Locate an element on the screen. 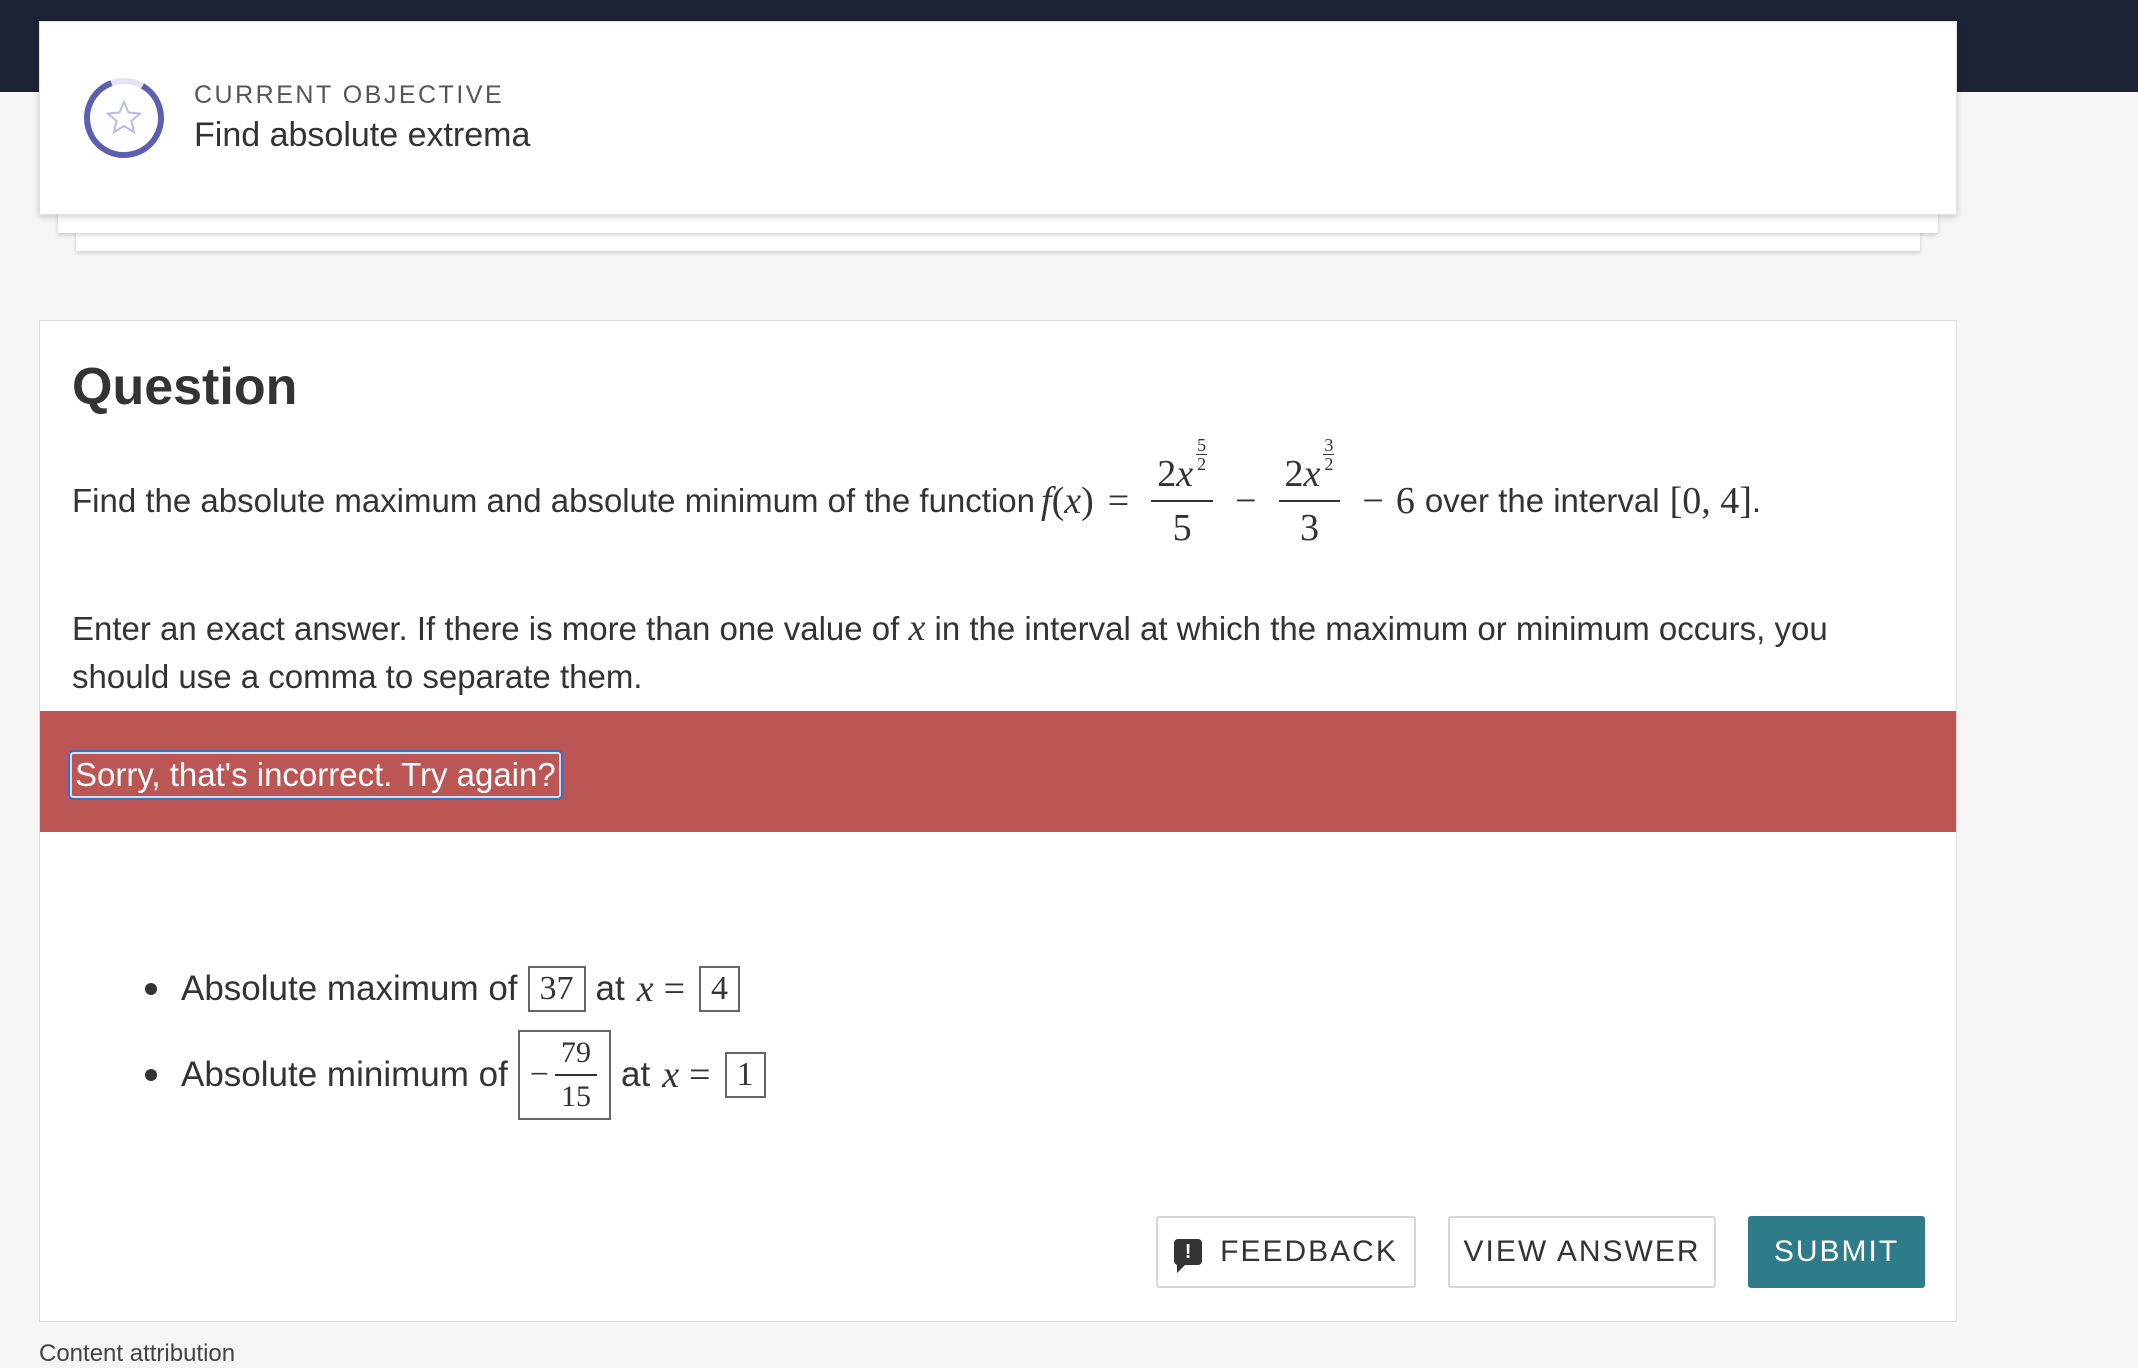 This screenshot has width=2138, height=1368. period: . is located at coordinates (1756, 500).